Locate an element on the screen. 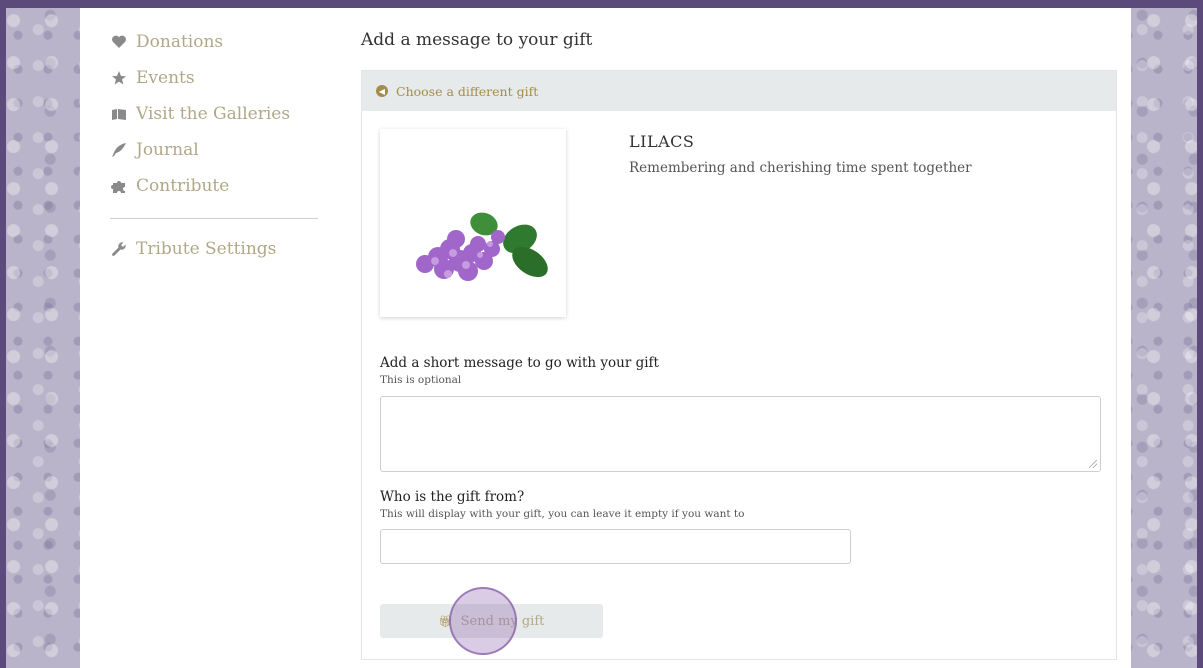 Image resolution: width=1203 pixels, height=668 pixels. sidebar-item-donations: Donations is located at coordinates (215, 42).